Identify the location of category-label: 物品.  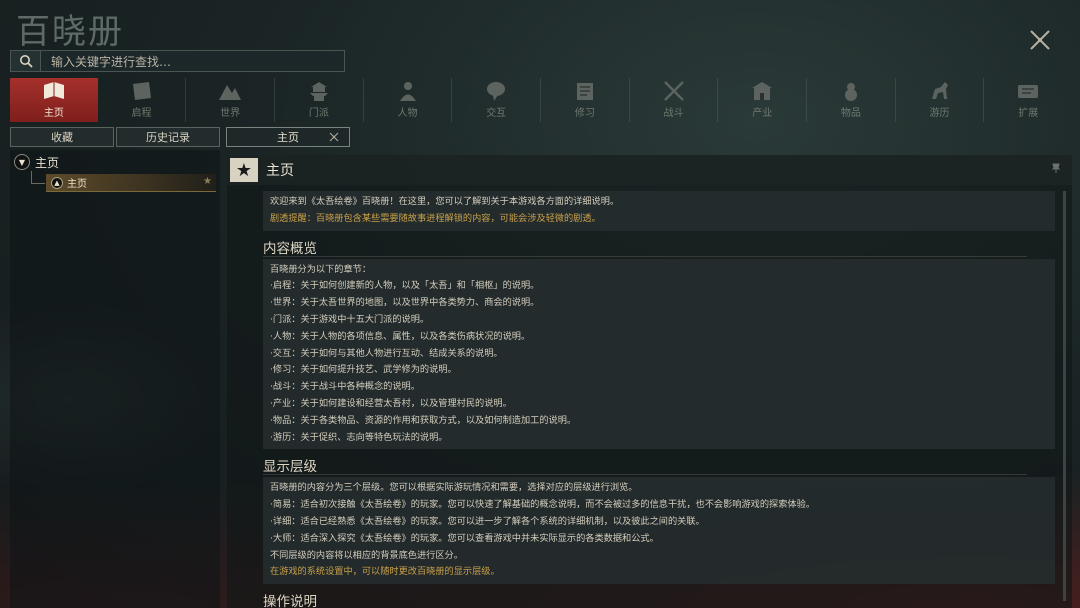
(850, 113).